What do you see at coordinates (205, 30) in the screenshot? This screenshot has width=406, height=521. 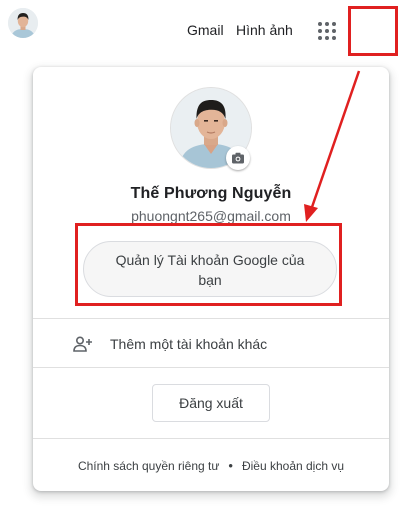 I see `gmail-link: Gmail` at bounding box center [205, 30].